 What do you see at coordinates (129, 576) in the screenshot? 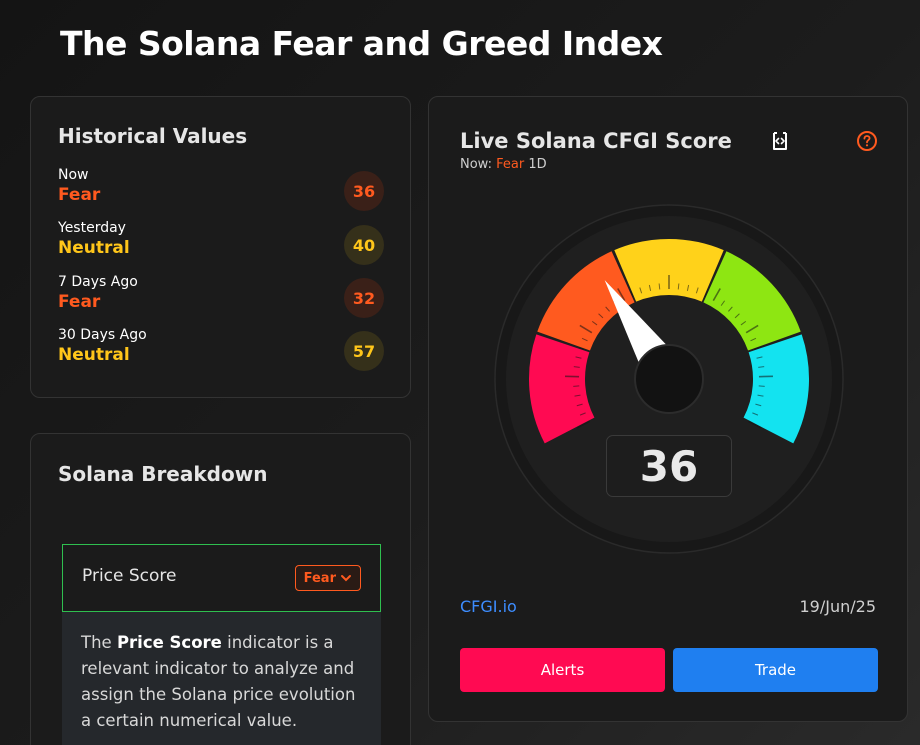
I see `price-score-label: Price Score` at bounding box center [129, 576].